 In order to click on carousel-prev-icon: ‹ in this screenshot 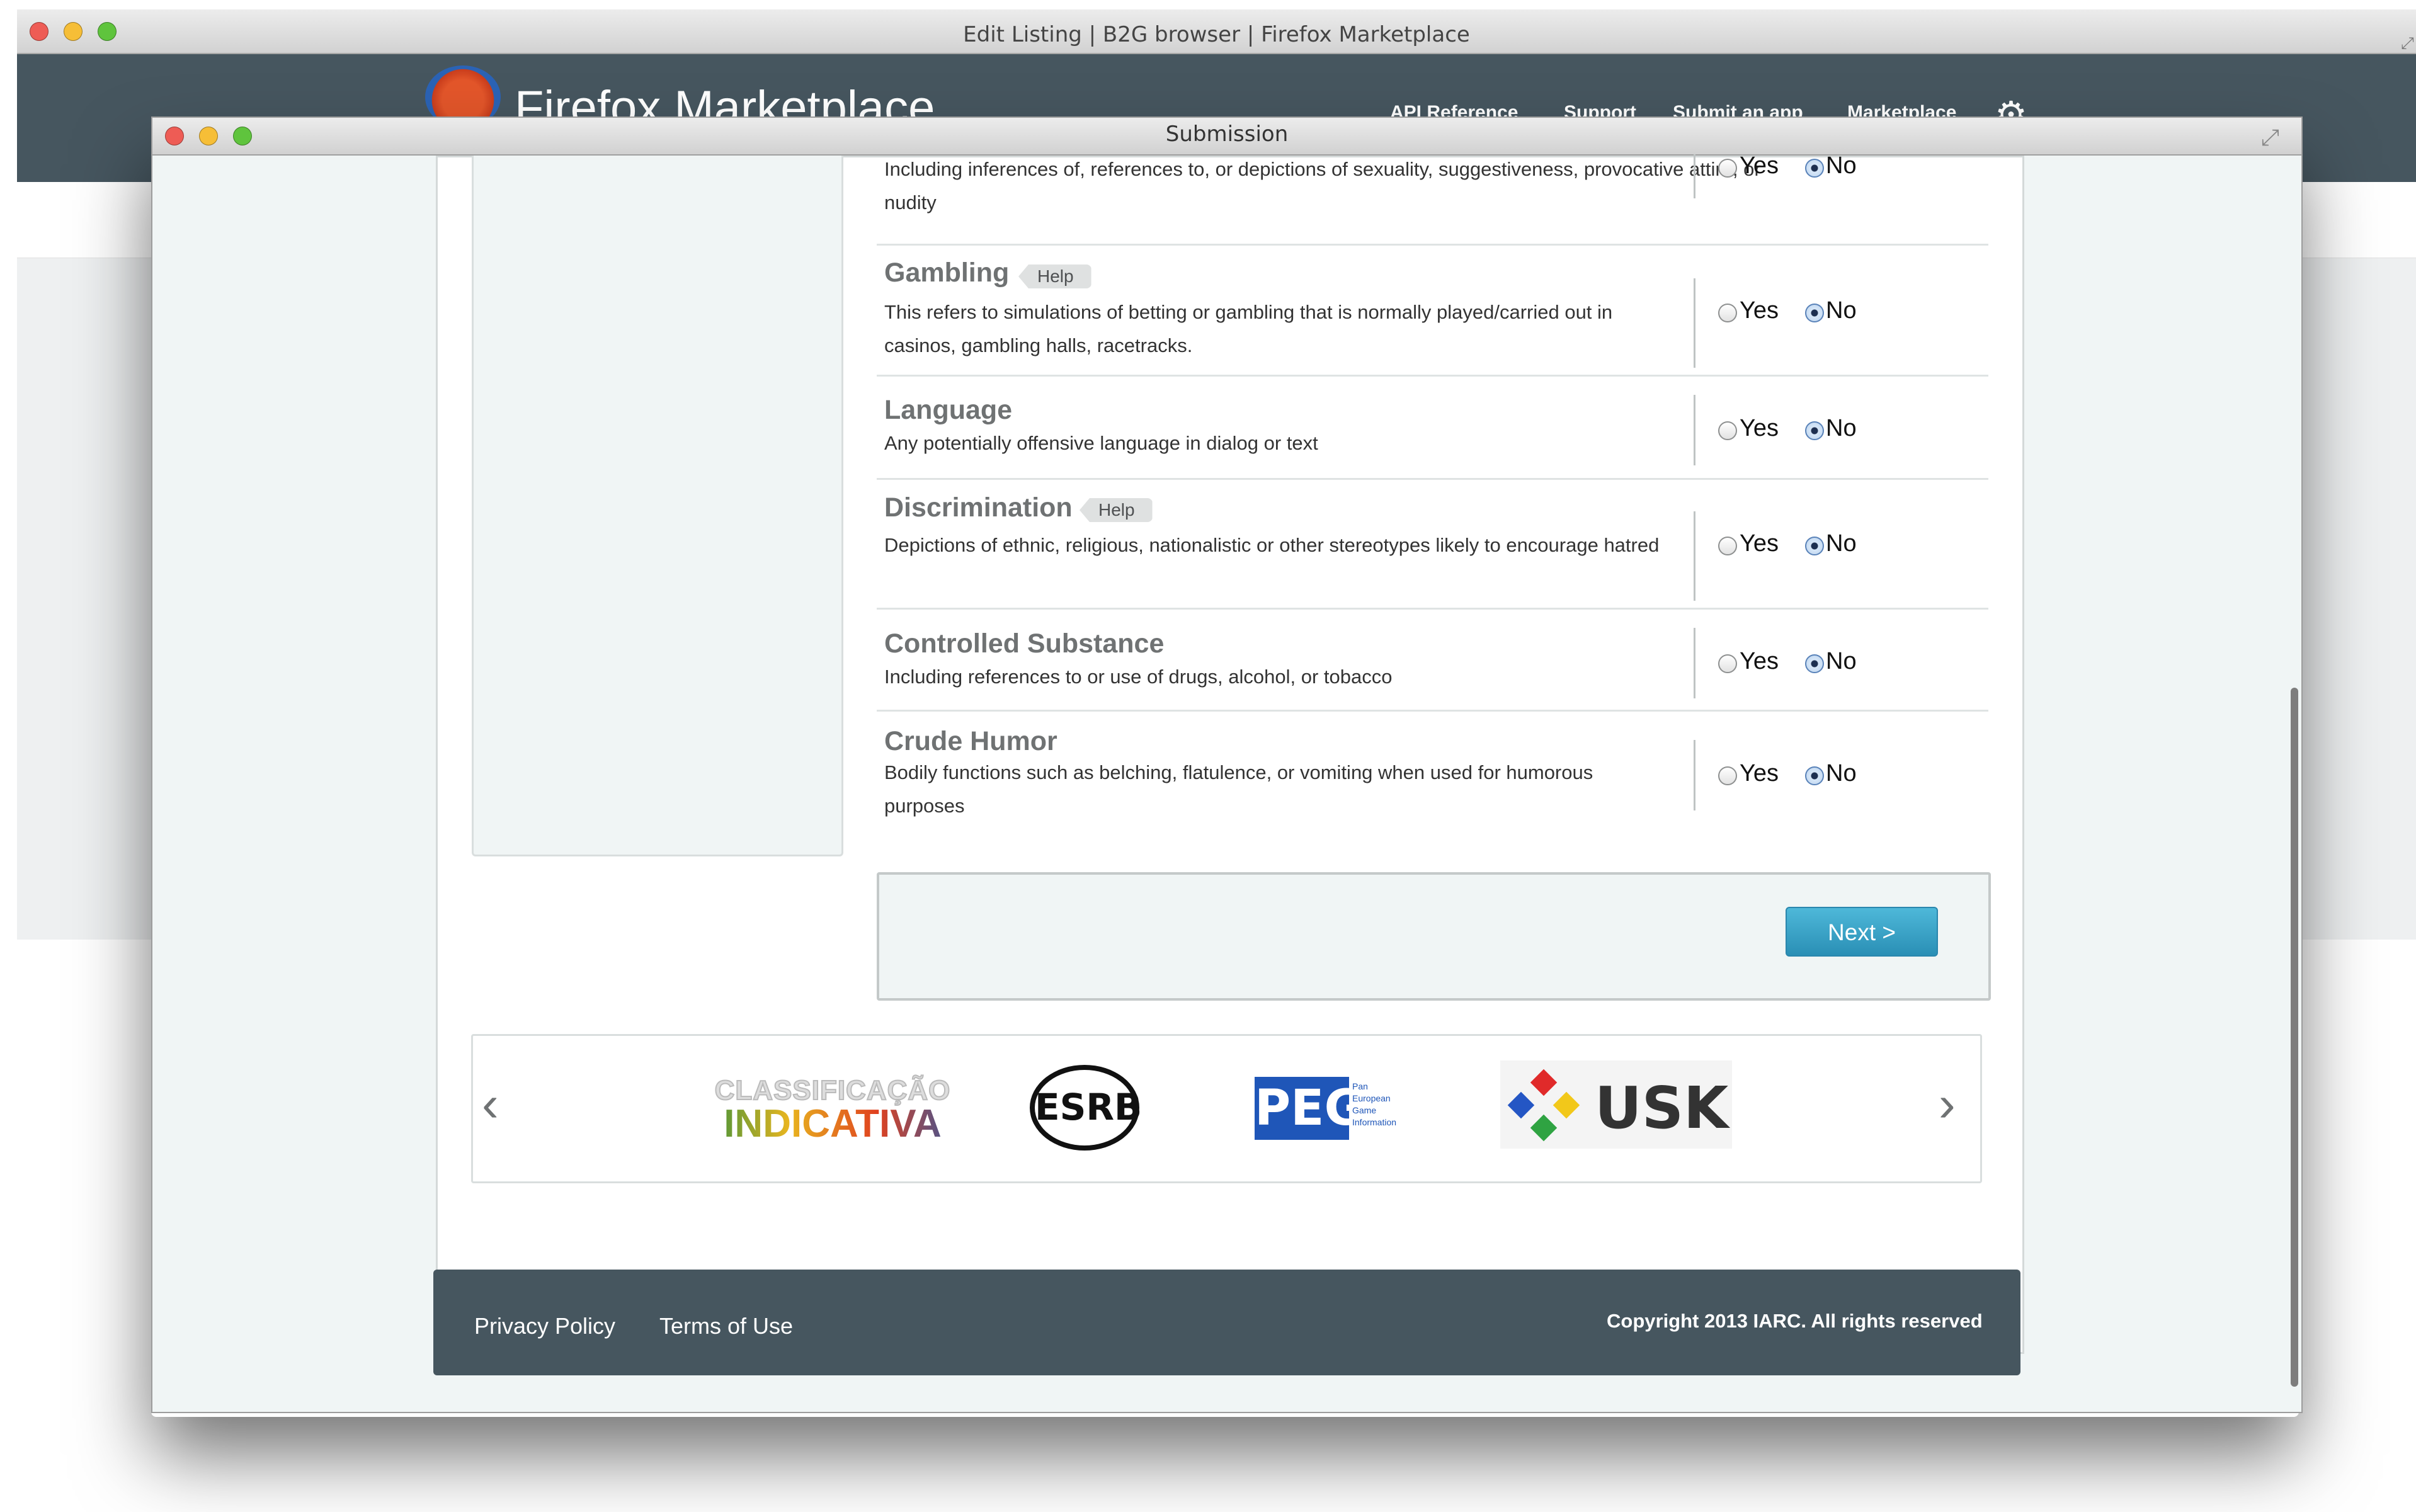, I will do `click(490, 1104)`.